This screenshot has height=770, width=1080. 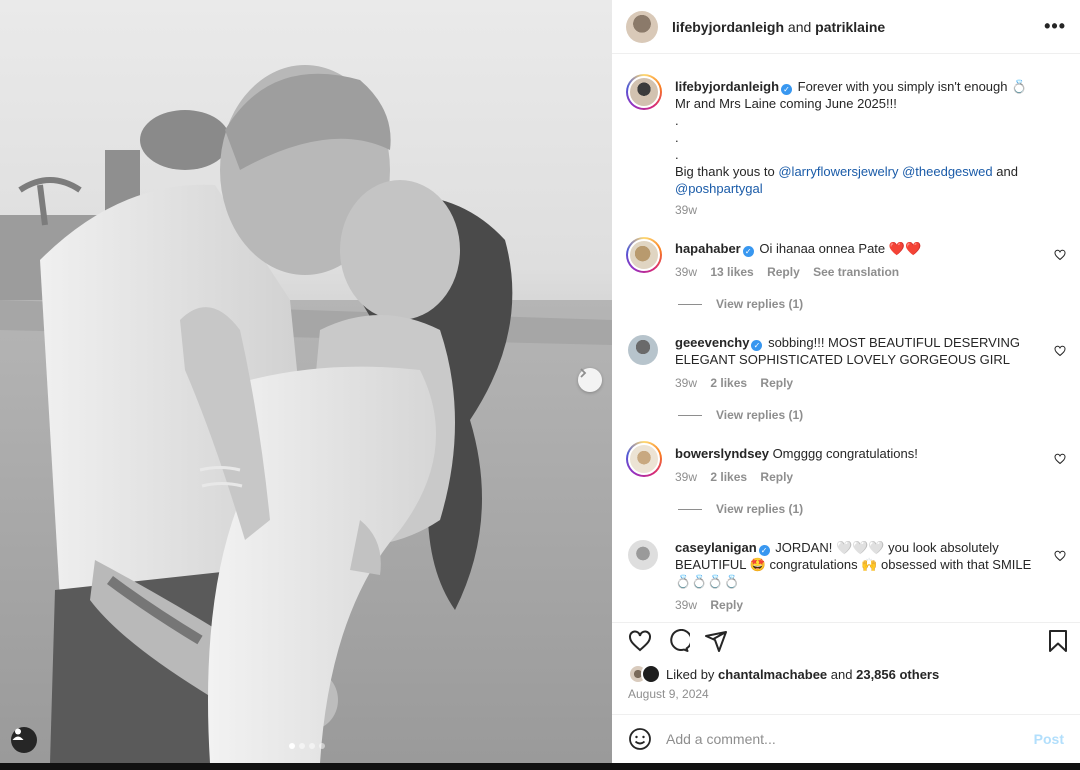 What do you see at coordinates (642, 26) in the screenshot?
I see `author-avatar` at bounding box center [642, 26].